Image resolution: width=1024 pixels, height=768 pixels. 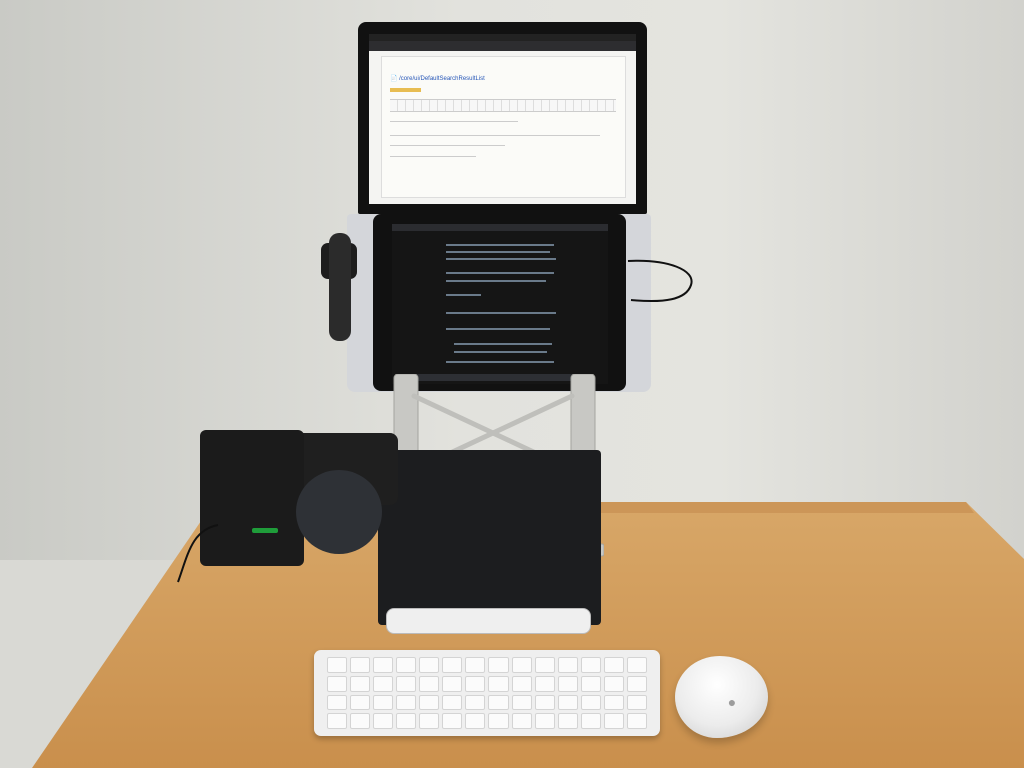 I want to click on browser-tab-bar, so click(x=502, y=46).